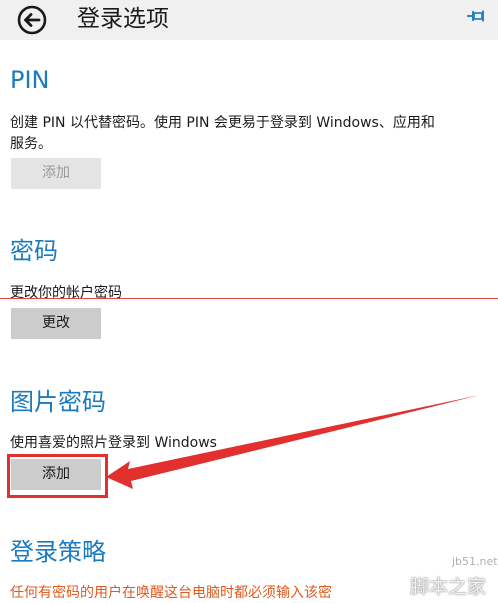  What do you see at coordinates (448, 587) in the screenshot?
I see `watermark-brand: 脚本之家` at bounding box center [448, 587].